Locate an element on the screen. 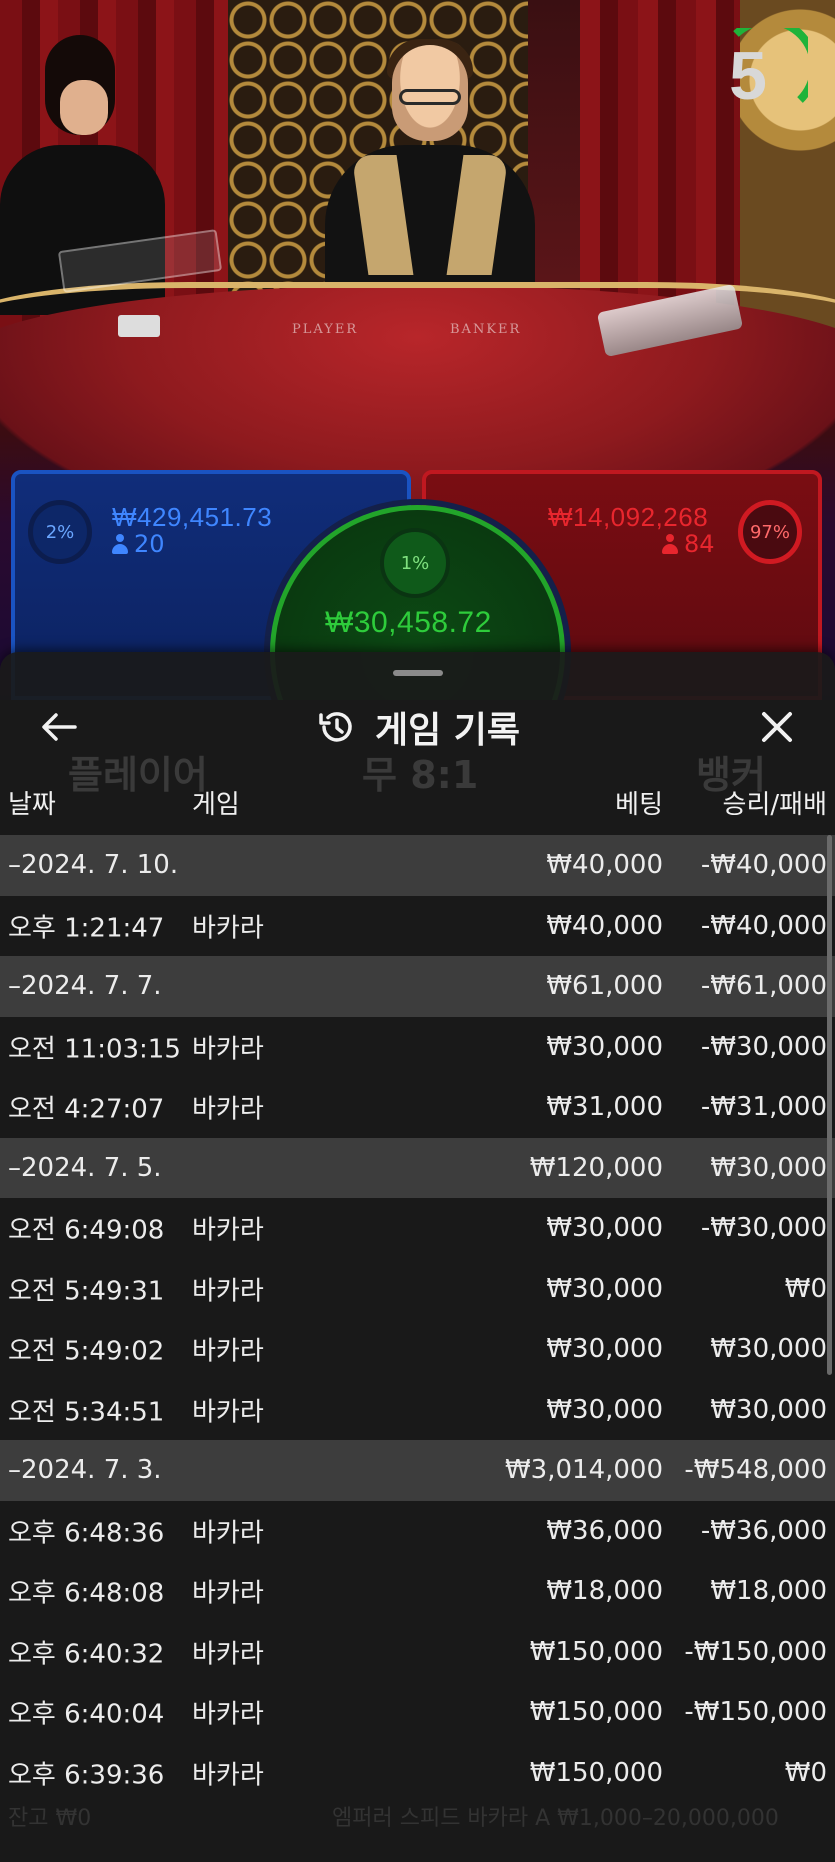 The width and height of the screenshot is (835, 1862). back-button is located at coordinates (59, 727).